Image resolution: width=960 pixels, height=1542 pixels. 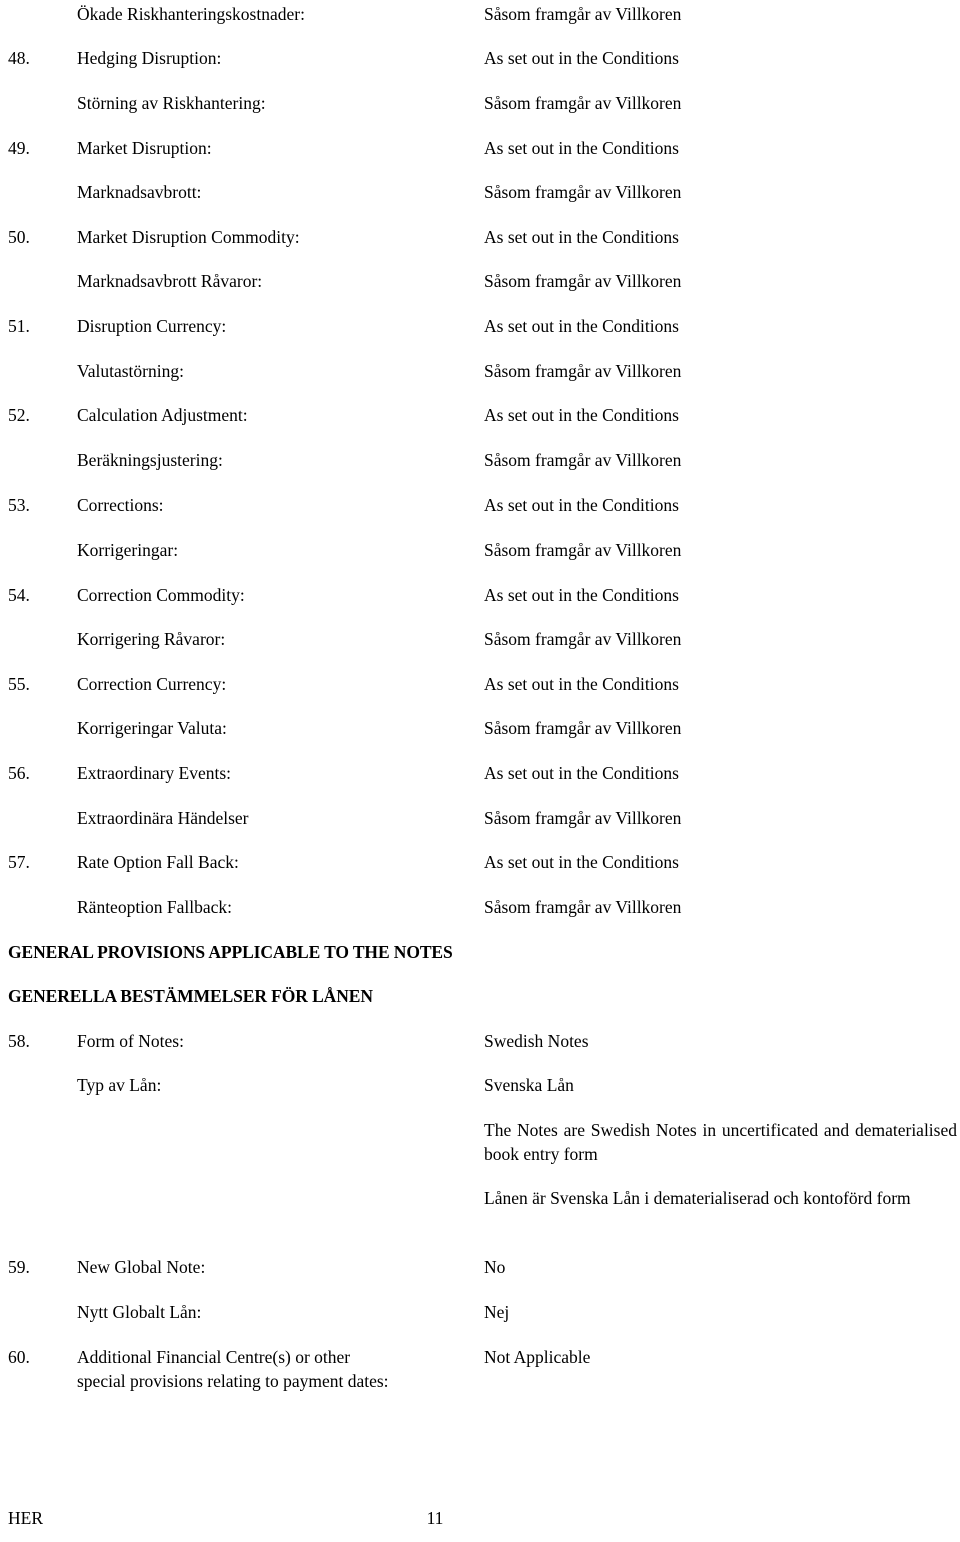 What do you see at coordinates (19, 1267) in the screenshot?
I see `item-number: 59.` at bounding box center [19, 1267].